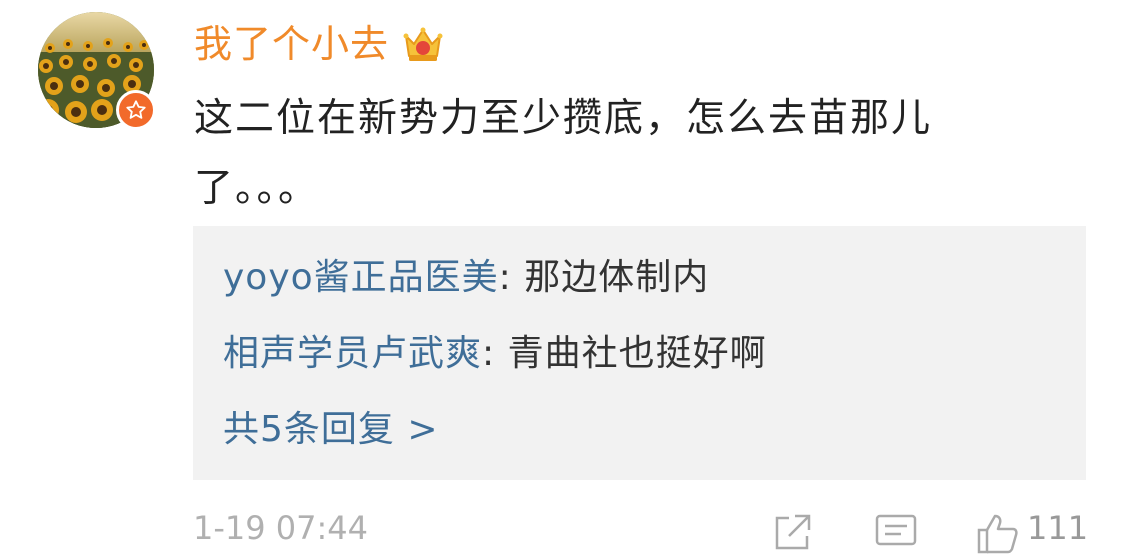 This screenshot has width=1125, height=558. What do you see at coordinates (352, 353) in the screenshot?
I see `reply-author: 相声学员卢武爽` at bounding box center [352, 353].